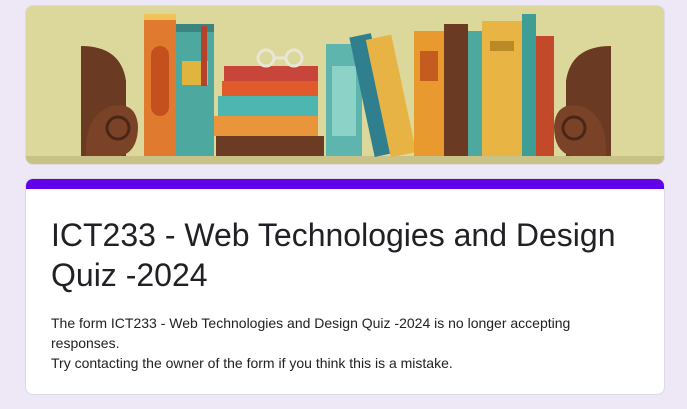 This screenshot has height=409, width=687. Describe the element at coordinates (345, 184) in the screenshot. I see `theme-accent-bar` at that location.